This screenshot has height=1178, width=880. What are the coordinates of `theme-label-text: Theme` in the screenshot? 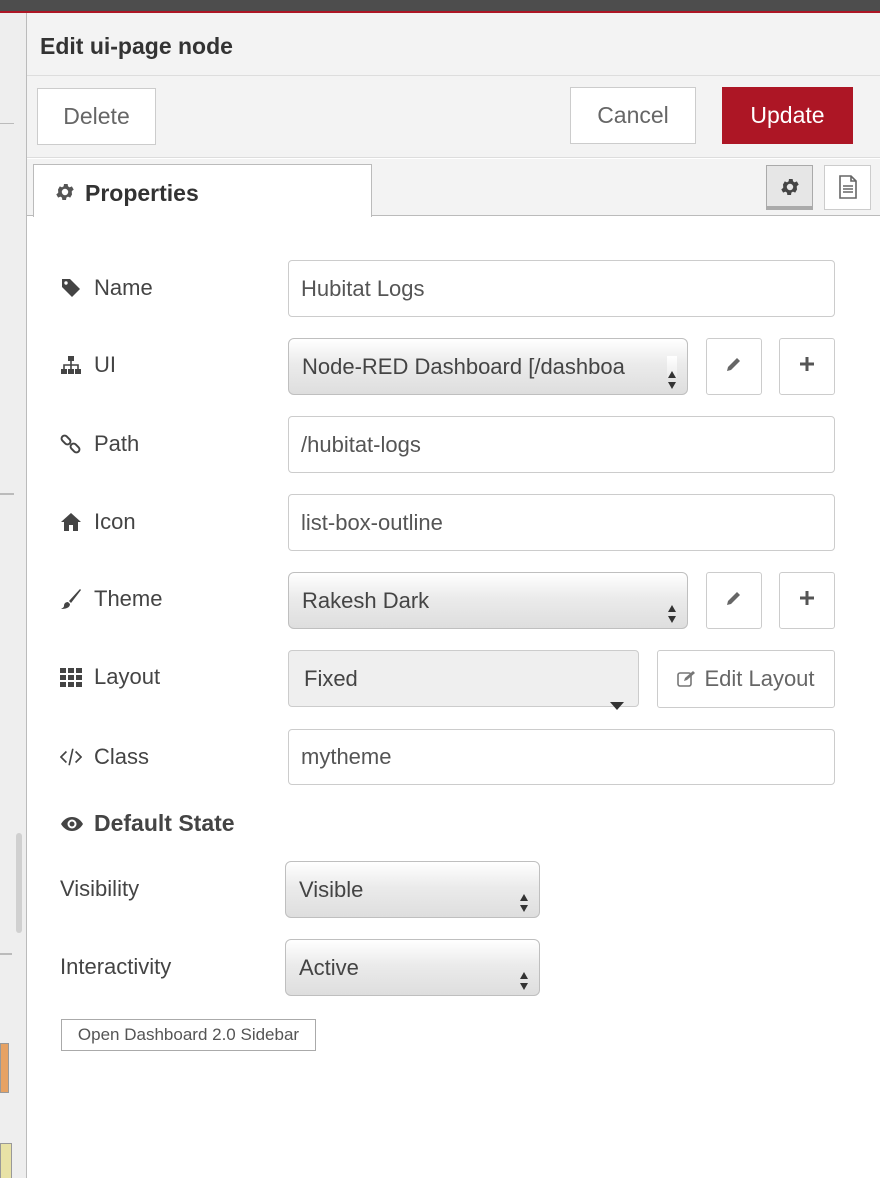 It's located at (128, 598).